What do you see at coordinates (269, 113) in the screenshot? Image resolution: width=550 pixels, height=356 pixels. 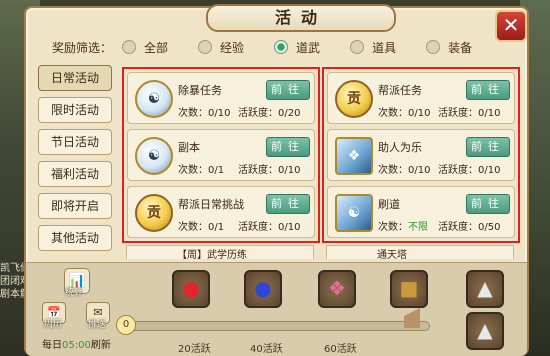 I see `activity-points: 活跃度：0/20` at bounding box center [269, 113].